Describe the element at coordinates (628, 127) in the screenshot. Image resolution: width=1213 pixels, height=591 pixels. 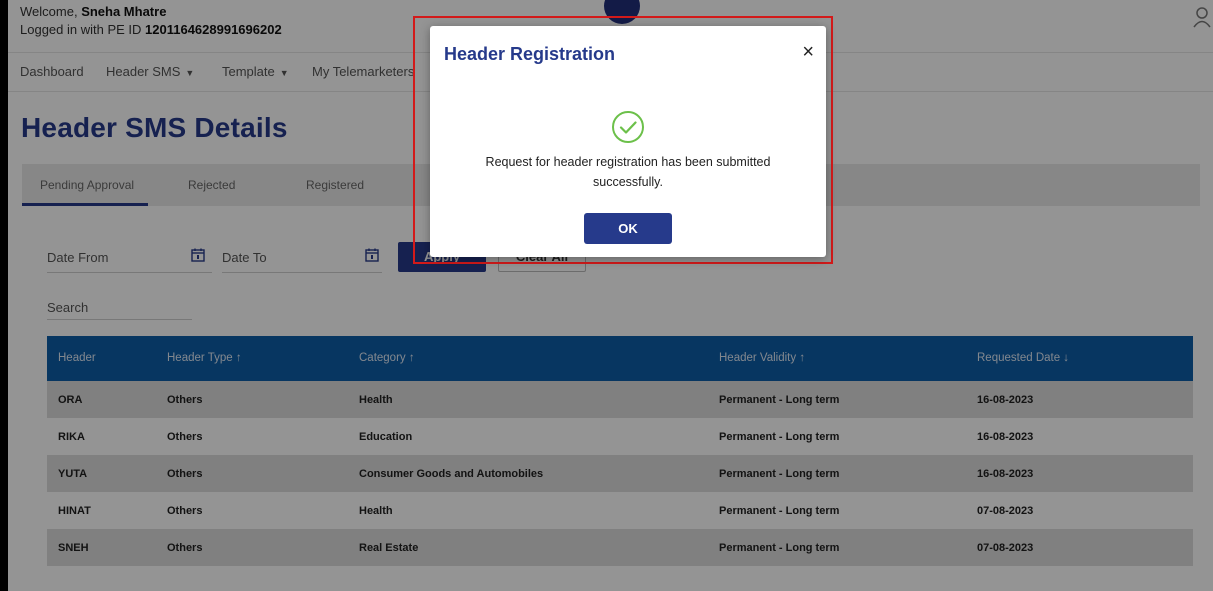
I see `success-check-icon` at that location.